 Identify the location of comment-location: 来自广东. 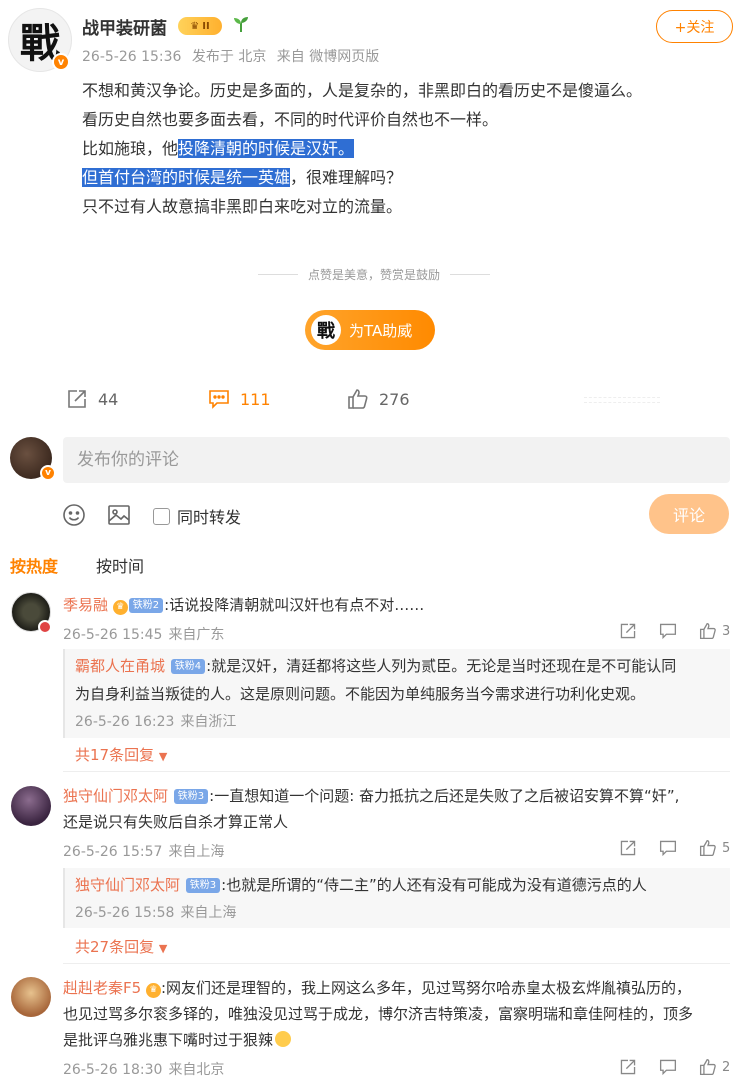
(196, 635).